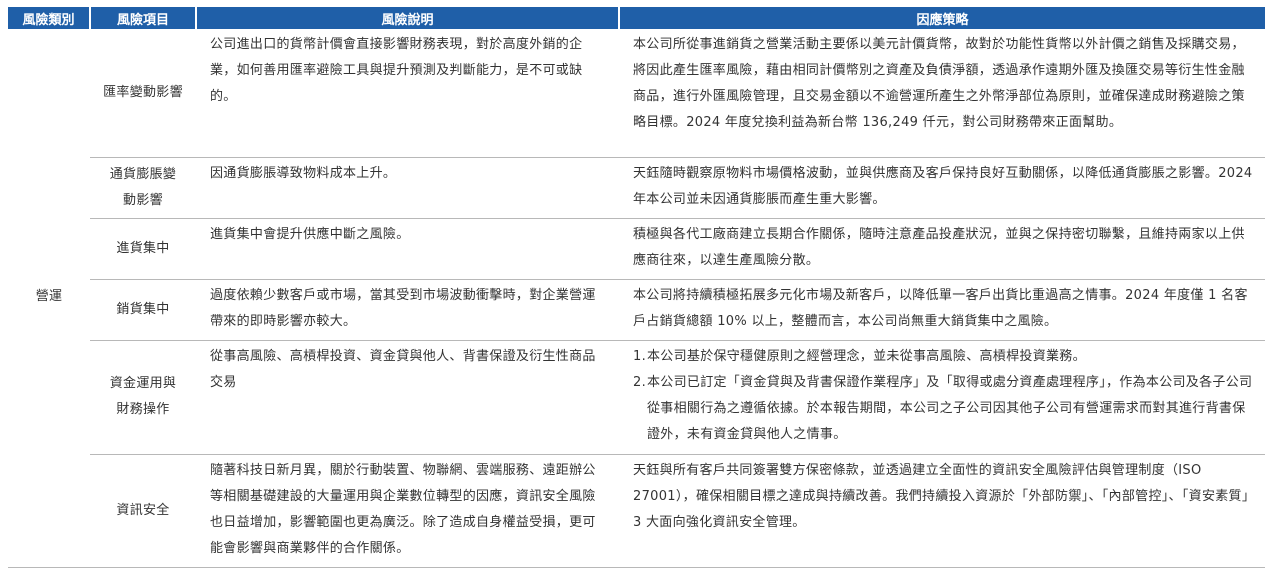 Image resolution: width=1270 pixels, height=579 pixels. What do you see at coordinates (49, 298) in the screenshot?
I see `risk-category-cell: 營運` at bounding box center [49, 298].